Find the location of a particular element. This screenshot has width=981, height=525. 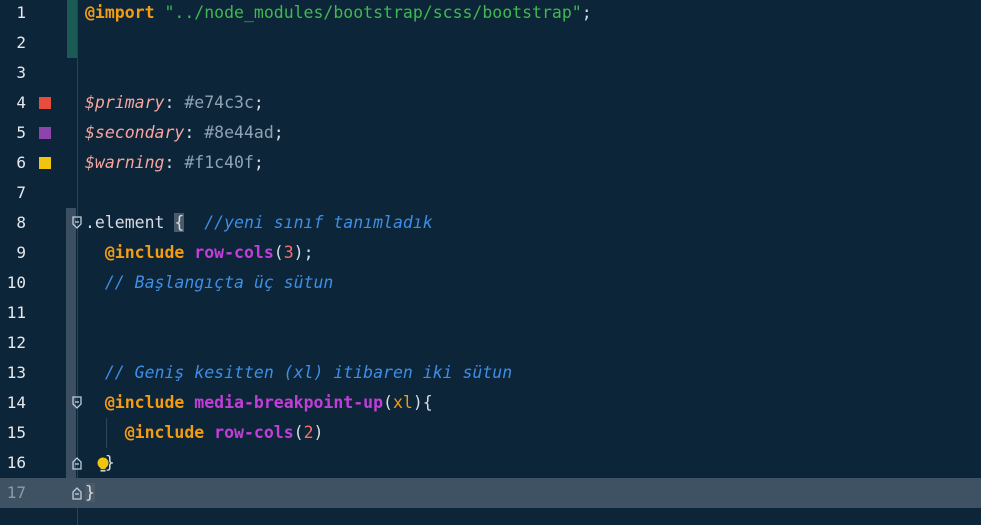

line-number: 15 is located at coordinates (16, 432).